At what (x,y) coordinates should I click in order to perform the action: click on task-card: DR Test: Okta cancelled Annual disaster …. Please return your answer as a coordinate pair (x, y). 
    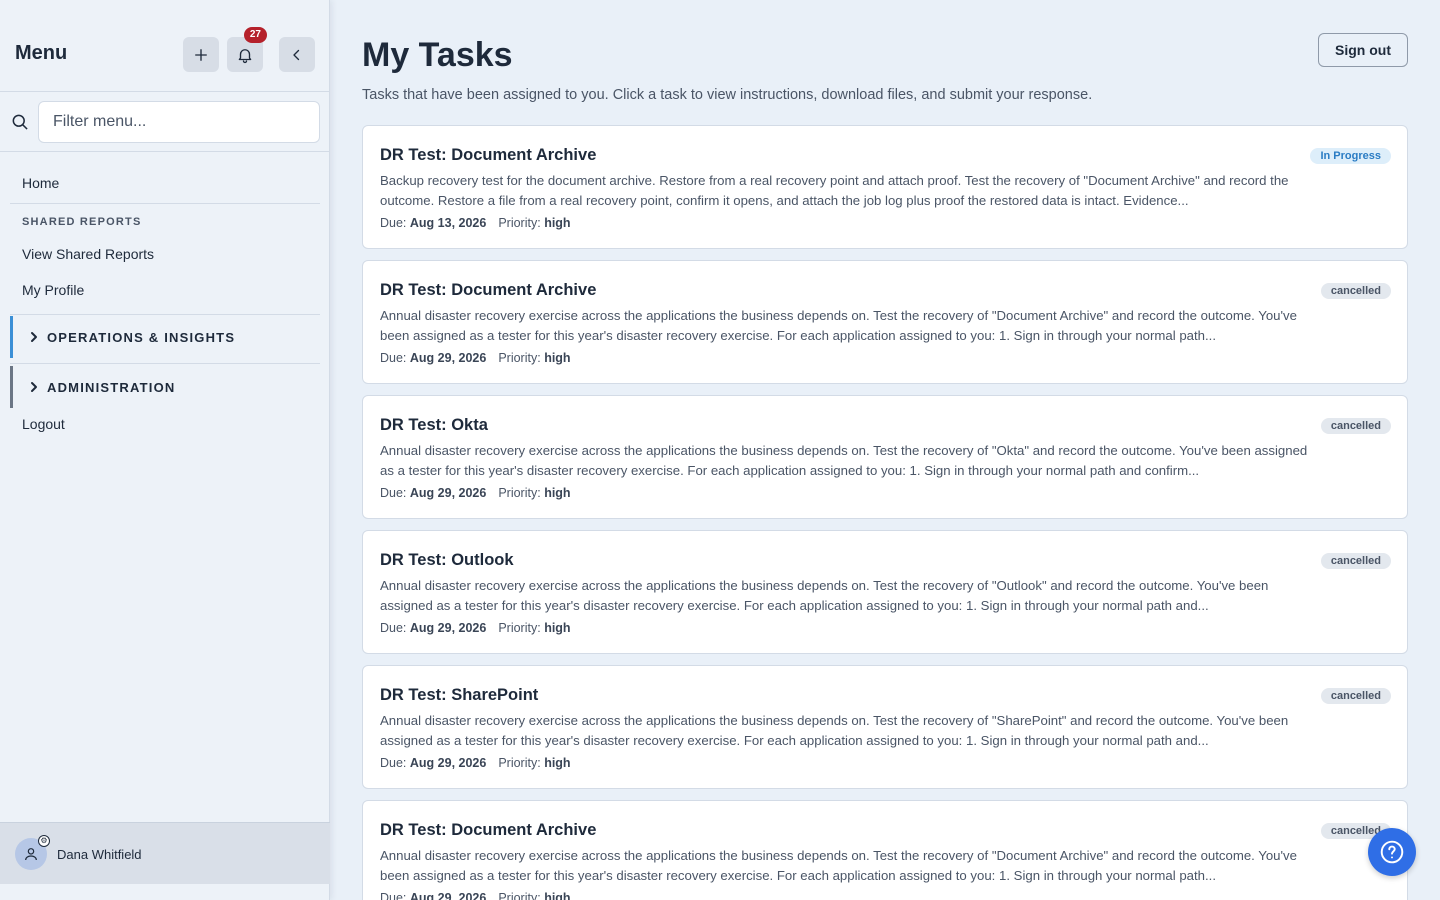
    Looking at the image, I should click on (885, 457).